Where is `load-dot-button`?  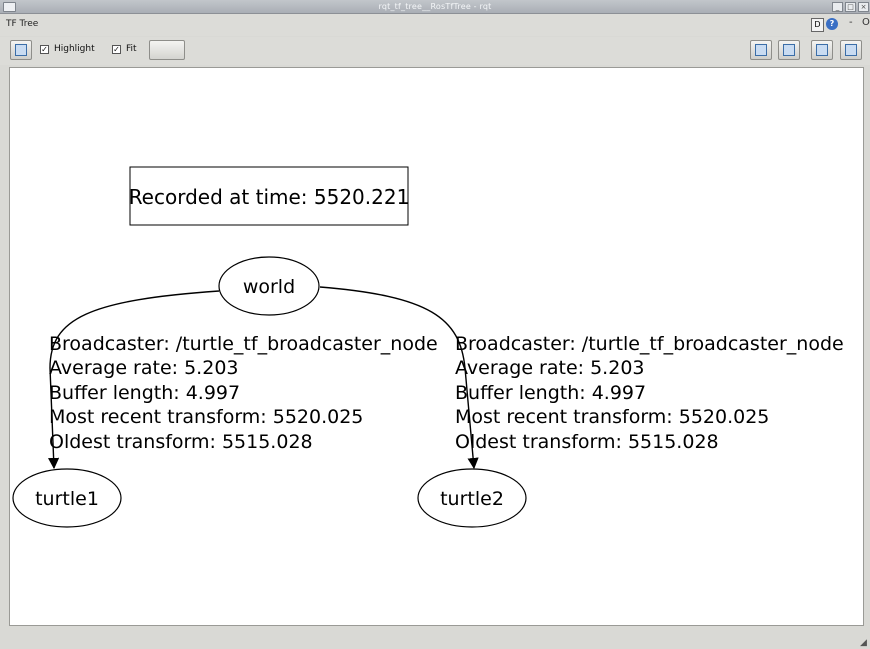
load-dot-button is located at coordinates (761, 50).